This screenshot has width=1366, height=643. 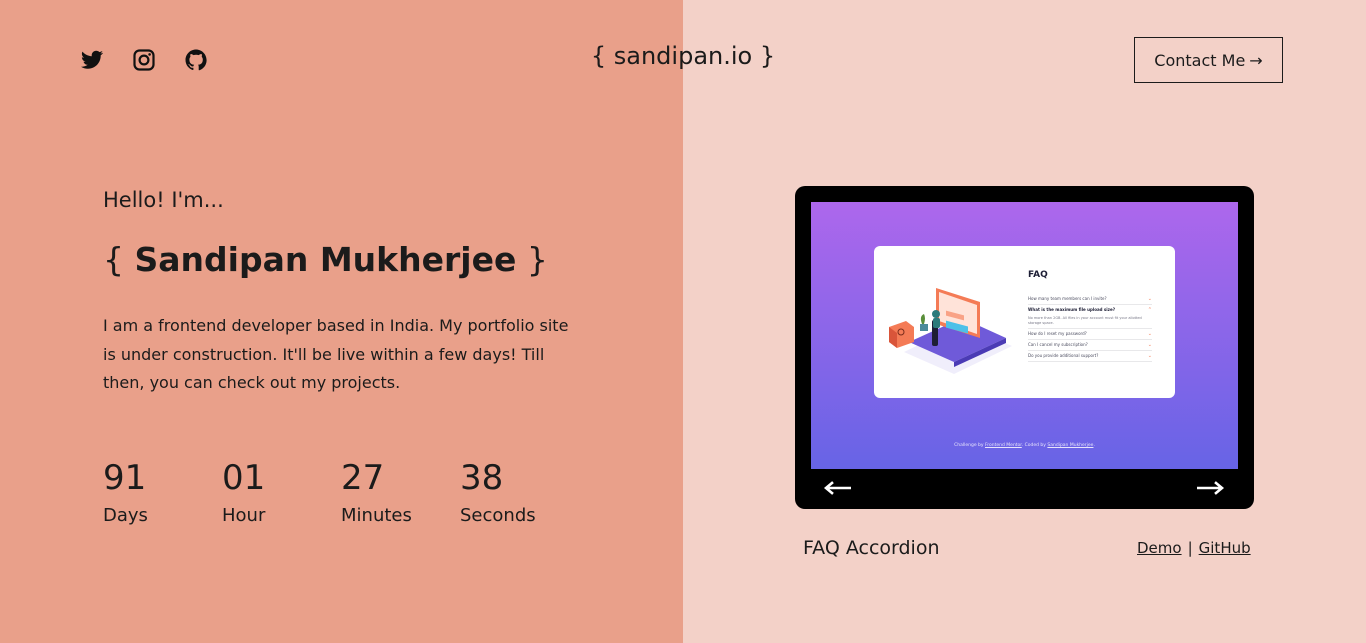 I want to click on prev-project-button, so click(x=837, y=488).